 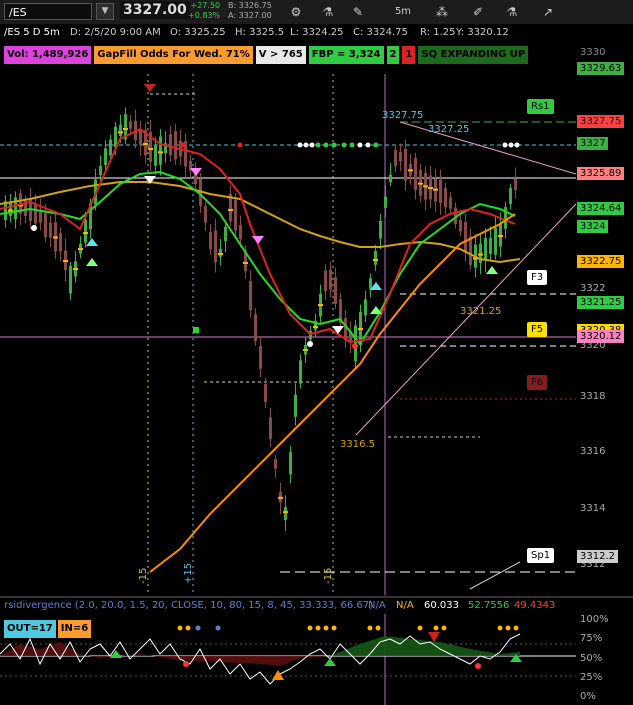 What do you see at coordinates (481, 311) in the screenshot?
I see `price-label-3: 3321.25` at bounding box center [481, 311].